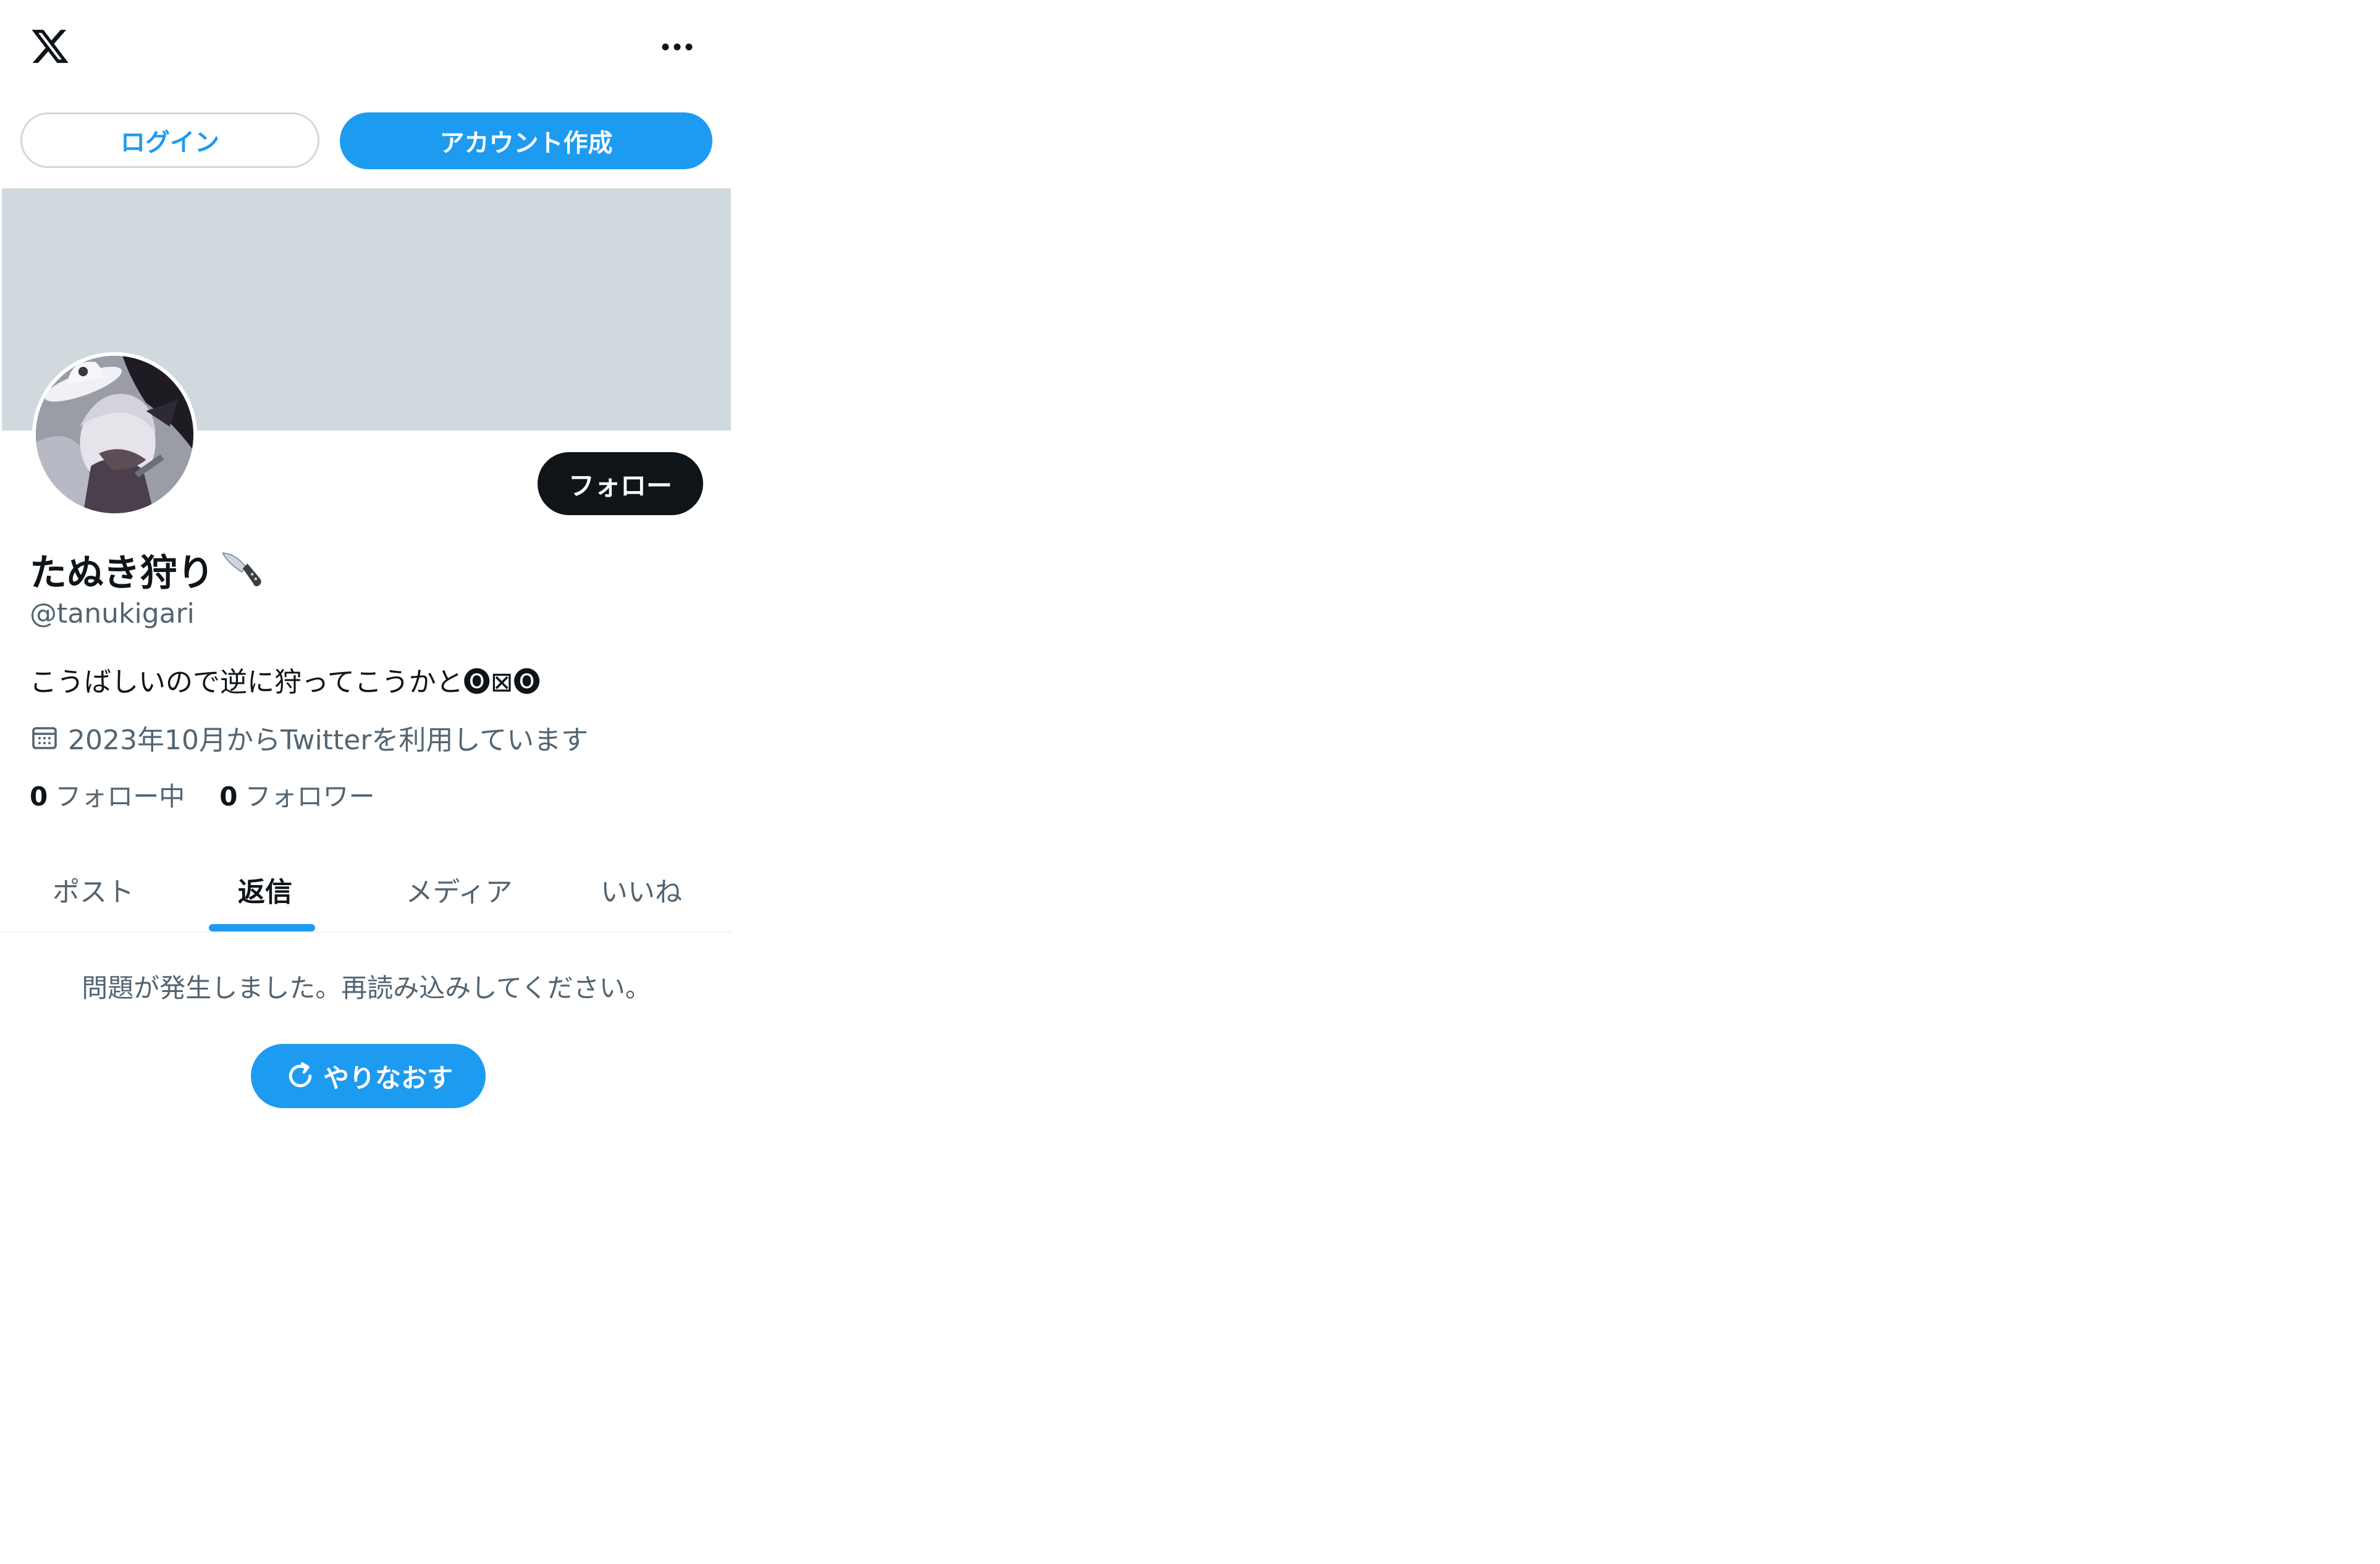 This screenshot has width=2380, height=1564. What do you see at coordinates (122, 573) in the screenshot?
I see `display-name: たぬき狩り` at bounding box center [122, 573].